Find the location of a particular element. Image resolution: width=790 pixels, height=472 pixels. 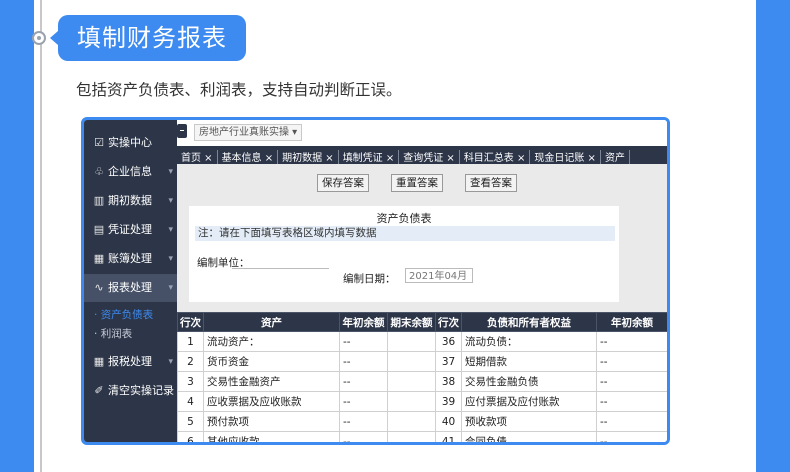

tab-opening-data: 期初数据 × is located at coordinates (308, 157).